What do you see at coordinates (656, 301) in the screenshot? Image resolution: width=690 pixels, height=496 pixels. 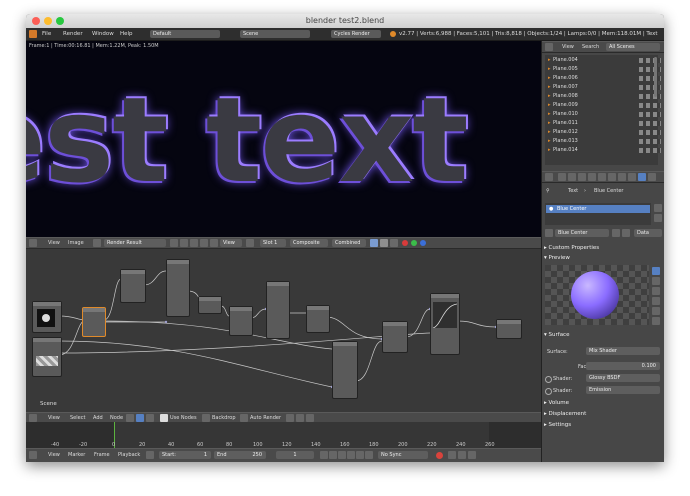 I see `preview-monkey-icon` at bounding box center [656, 301].